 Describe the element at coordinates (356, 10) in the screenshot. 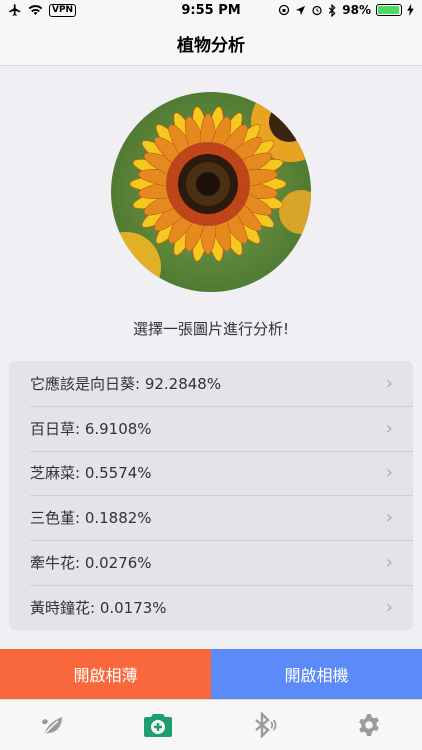

I see `battery-percent: 98%` at that location.